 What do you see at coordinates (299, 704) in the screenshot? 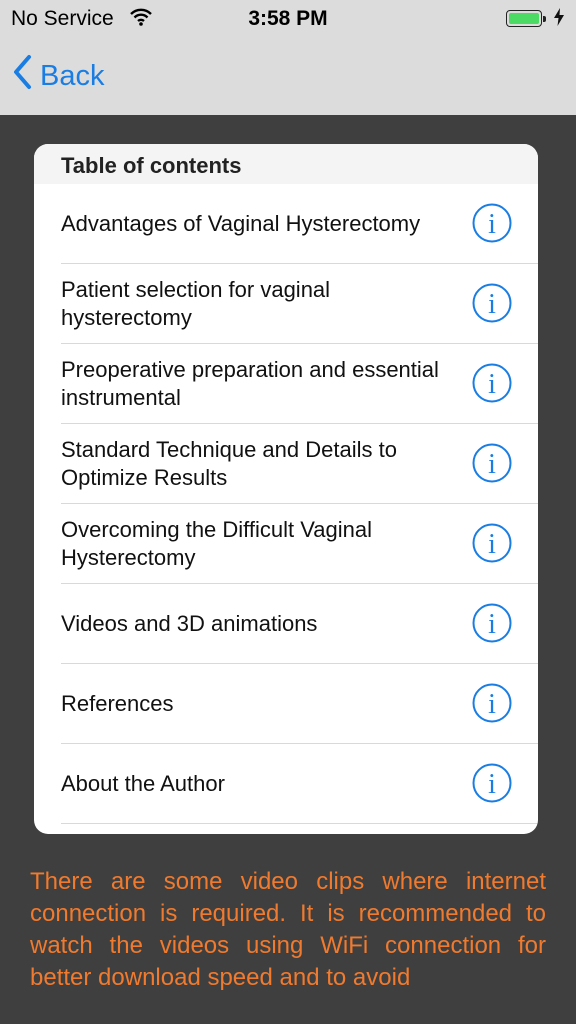
I see `toc-item-references: References i` at bounding box center [299, 704].